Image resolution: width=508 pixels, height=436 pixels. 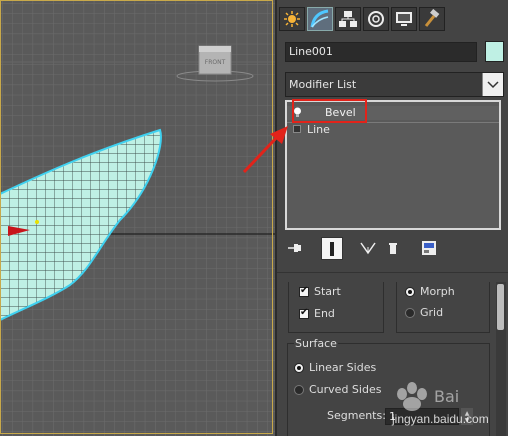 What do you see at coordinates (345, 389) in the screenshot?
I see `curved-sides-label: Curved Sides` at bounding box center [345, 389].